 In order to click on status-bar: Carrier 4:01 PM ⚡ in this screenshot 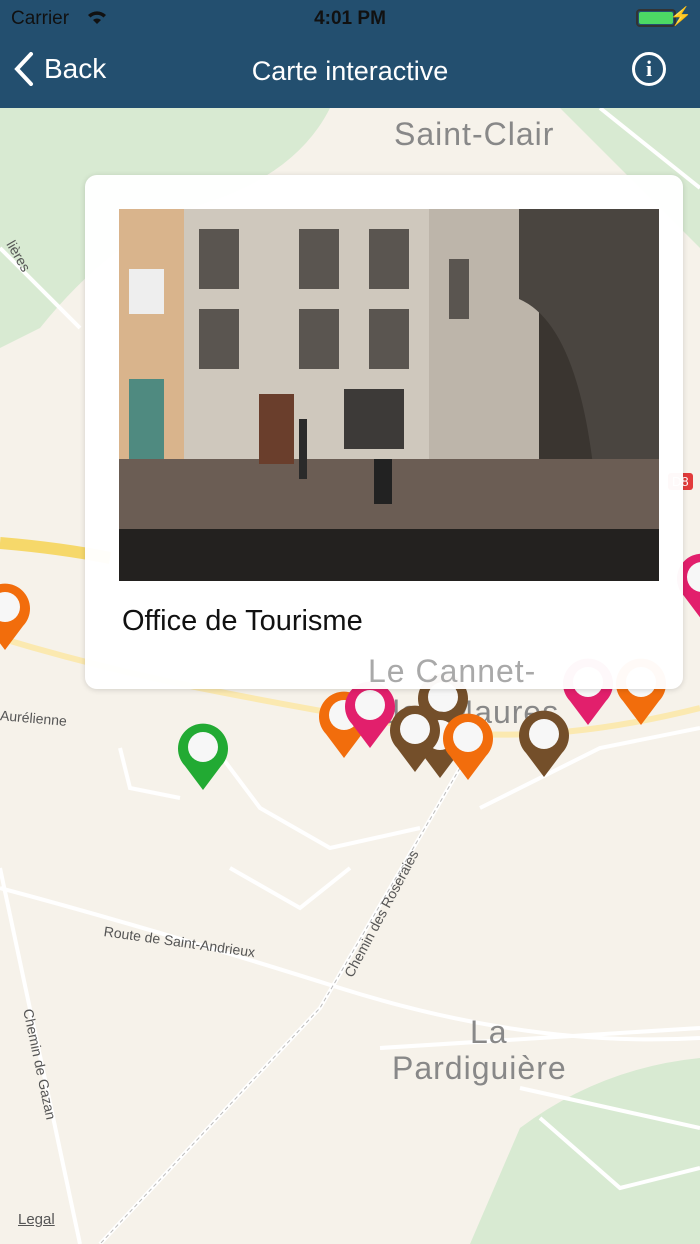, I will do `click(350, 18)`.